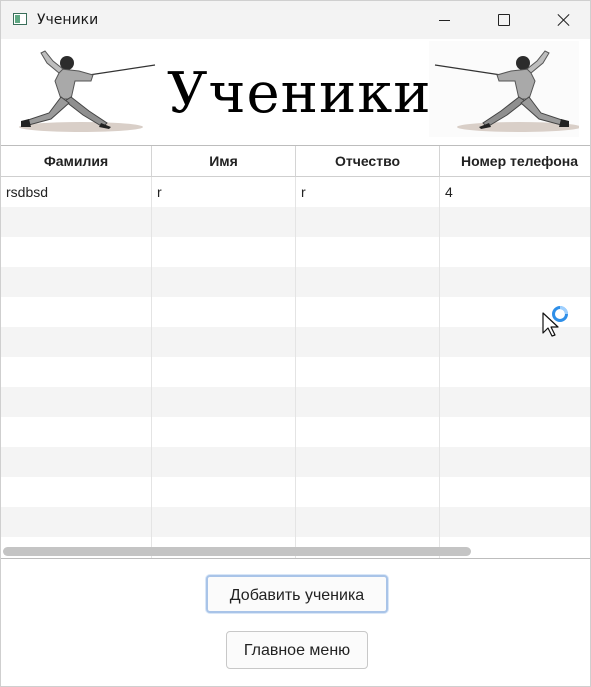  Describe the element at coordinates (224, 192) in the screenshot. I see `cell-firstname: r` at that location.